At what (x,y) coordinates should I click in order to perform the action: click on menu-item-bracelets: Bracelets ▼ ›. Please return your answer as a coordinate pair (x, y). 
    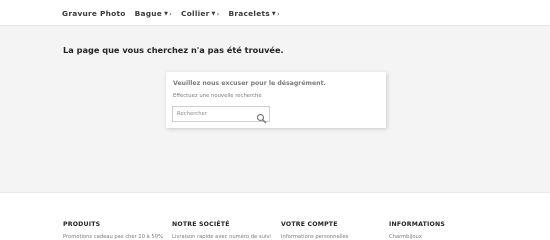
    Looking at the image, I should click on (254, 13).